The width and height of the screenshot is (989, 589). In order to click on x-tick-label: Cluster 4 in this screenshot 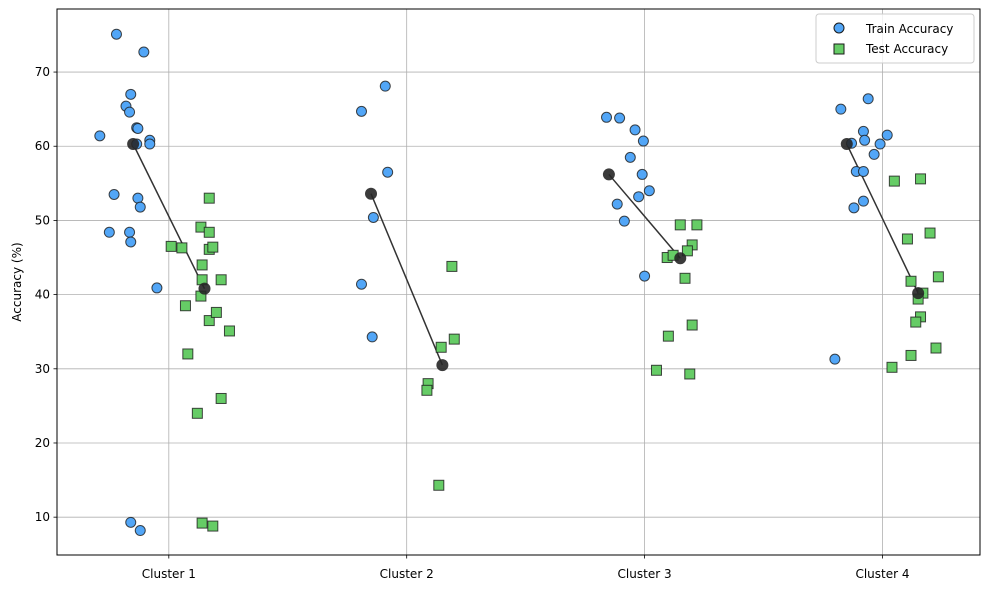, I will do `click(882, 574)`.